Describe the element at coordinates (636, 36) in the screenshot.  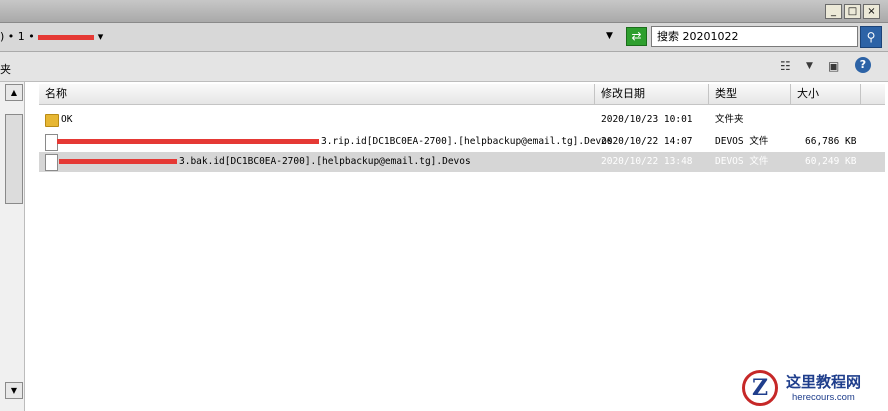
I see `refresh-icon: ⇄` at that location.